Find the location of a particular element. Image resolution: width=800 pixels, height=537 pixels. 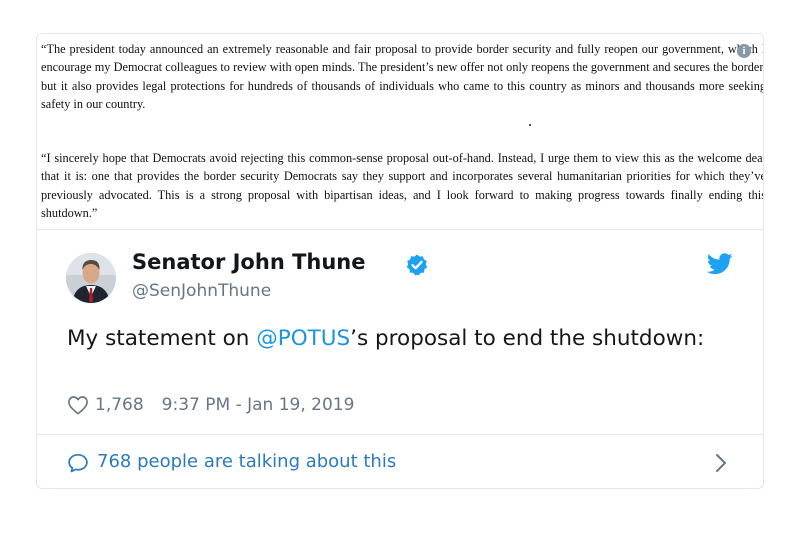

info-icon: i is located at coordinates (744, 51).